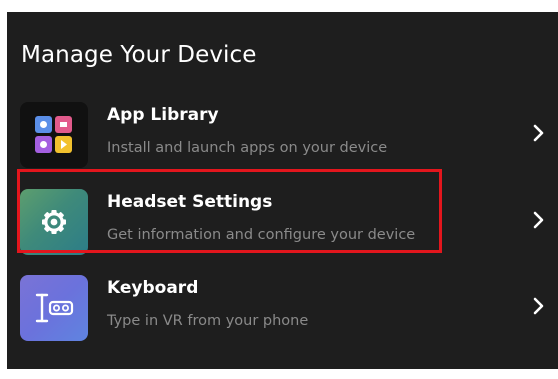 Image resolution: width=558 pixels, height=379 pixels. I want to click on app-grid-icon, so click(54, 135).